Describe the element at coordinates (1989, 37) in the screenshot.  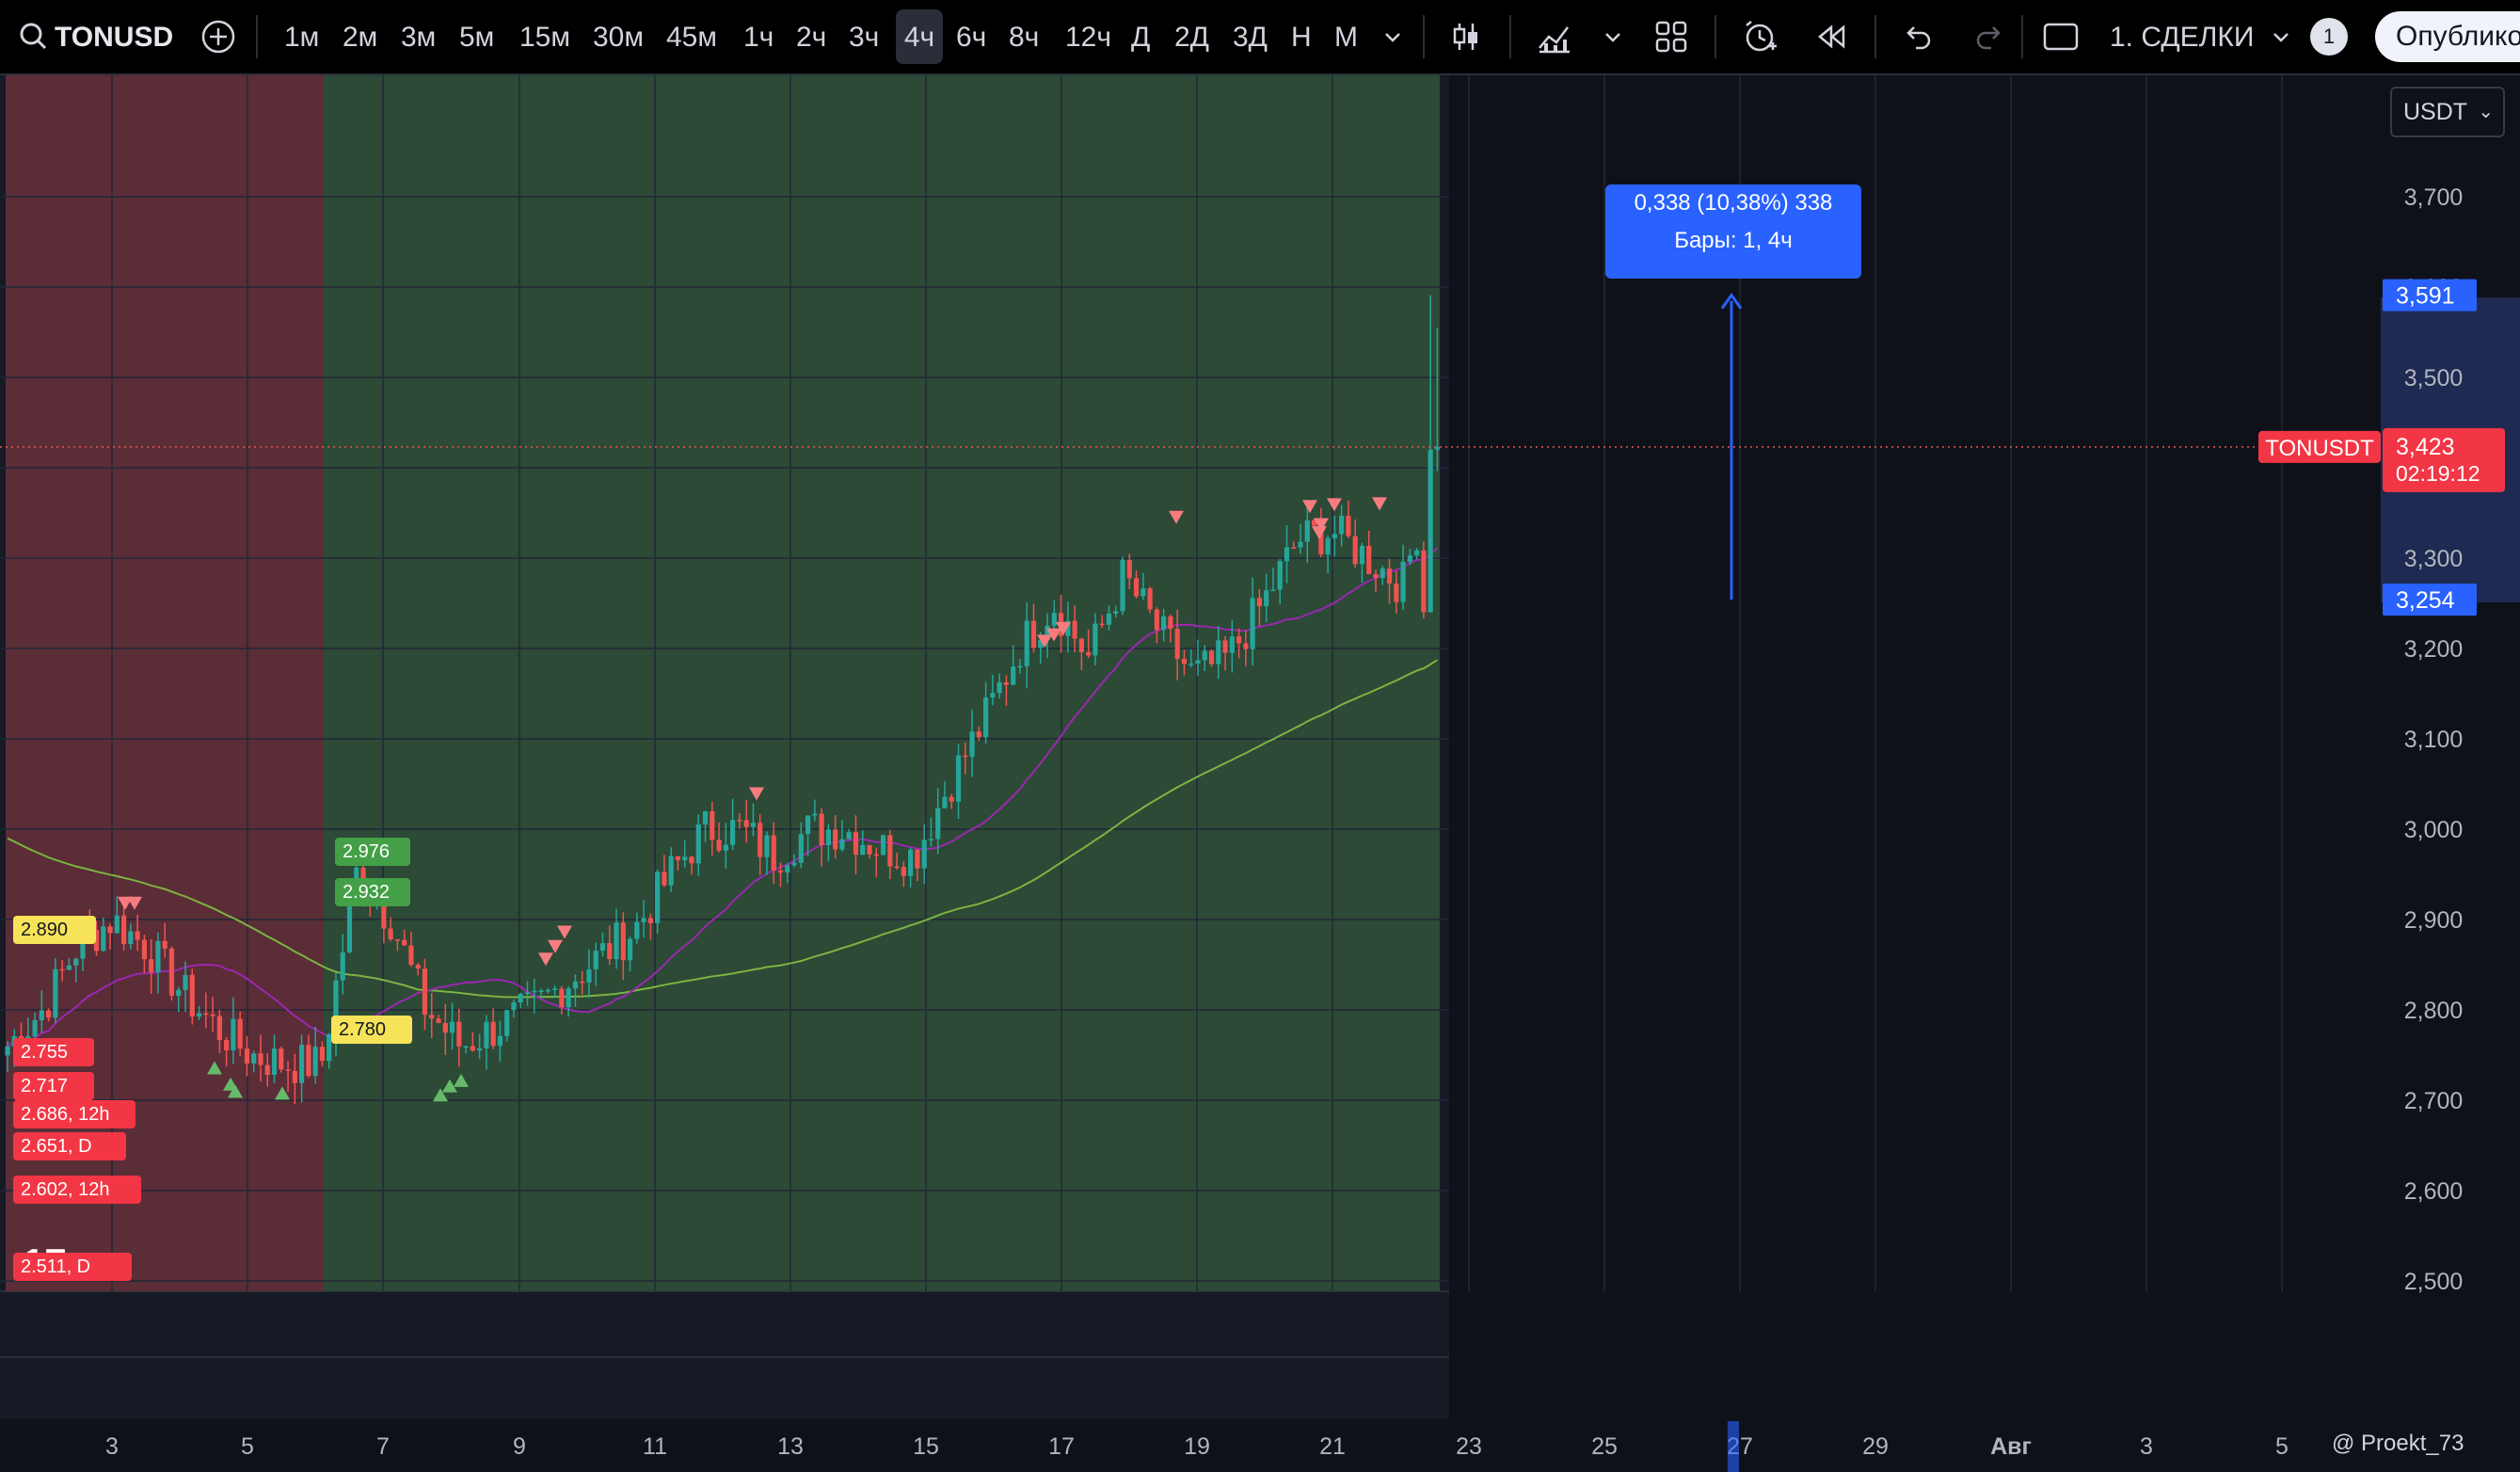
I see `redo-icon` at that location.